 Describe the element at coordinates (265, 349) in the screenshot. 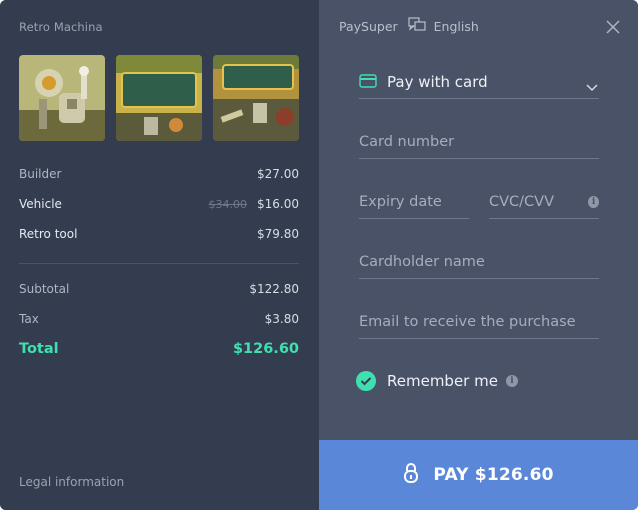

I see `total-value: $126.60` at that location.